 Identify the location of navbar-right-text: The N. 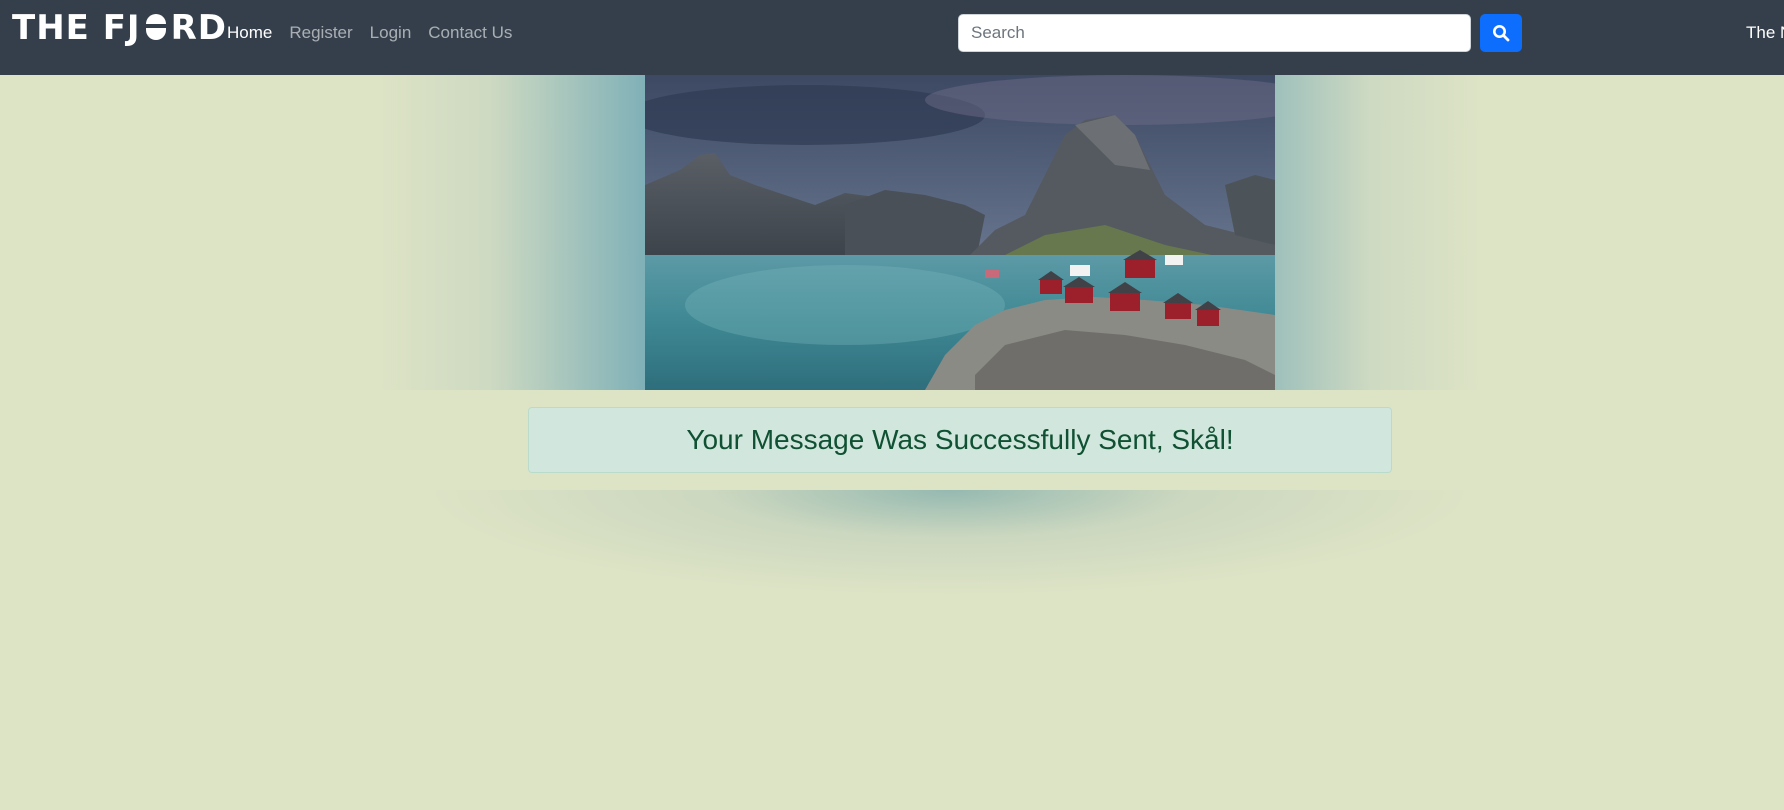
(1765, 32).